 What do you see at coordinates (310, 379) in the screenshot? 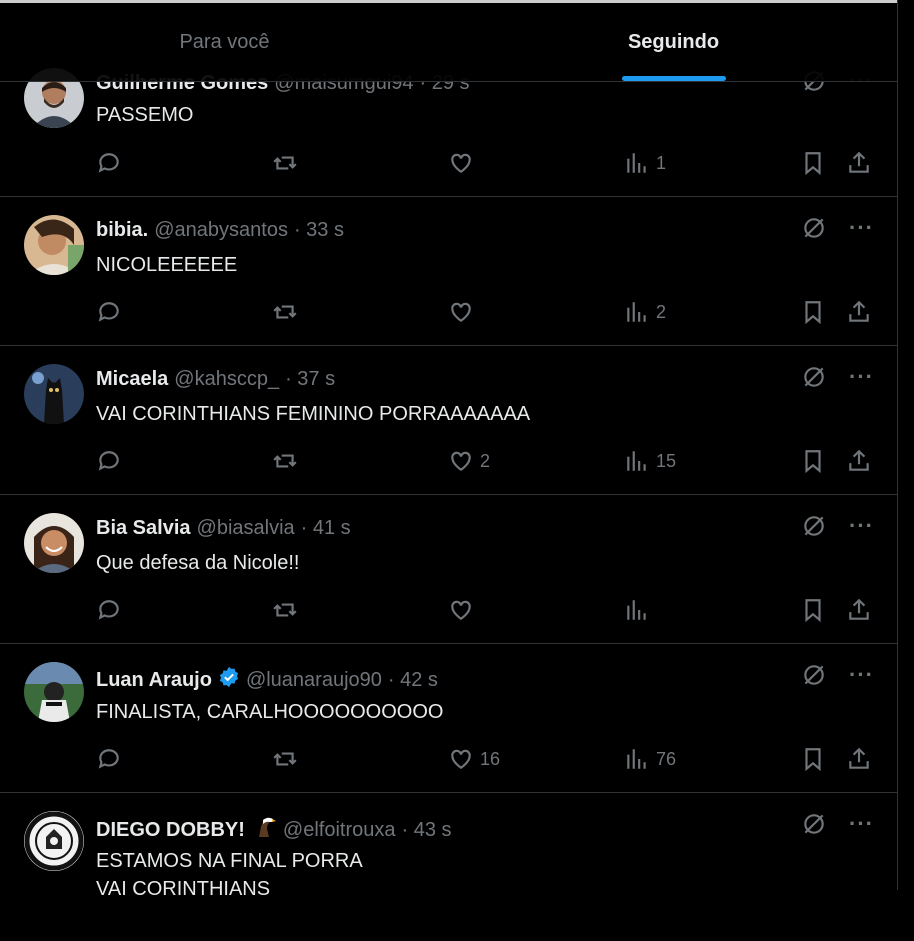
I see `post-time: · 37 s` at bounding box center [310, 379].